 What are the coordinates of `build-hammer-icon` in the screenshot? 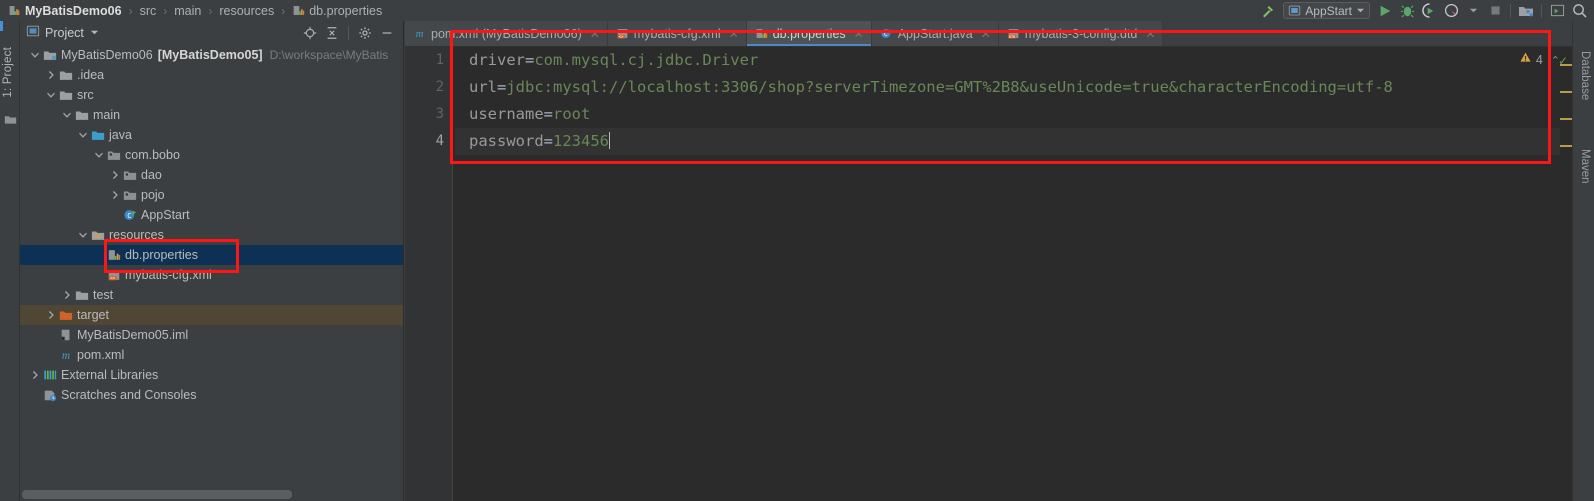 It's located at (1268, 10).